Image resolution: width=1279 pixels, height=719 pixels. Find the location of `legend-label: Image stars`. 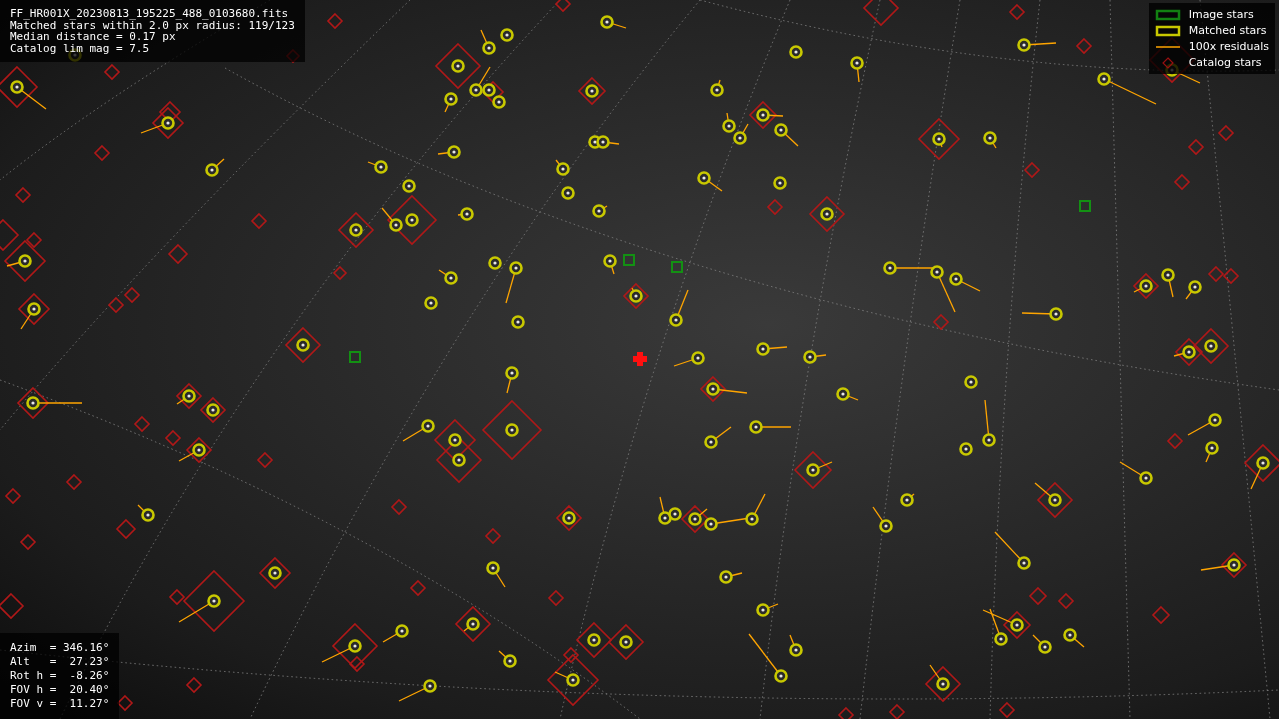

legend-label: Image stars is located at coordinates (1221, 14).